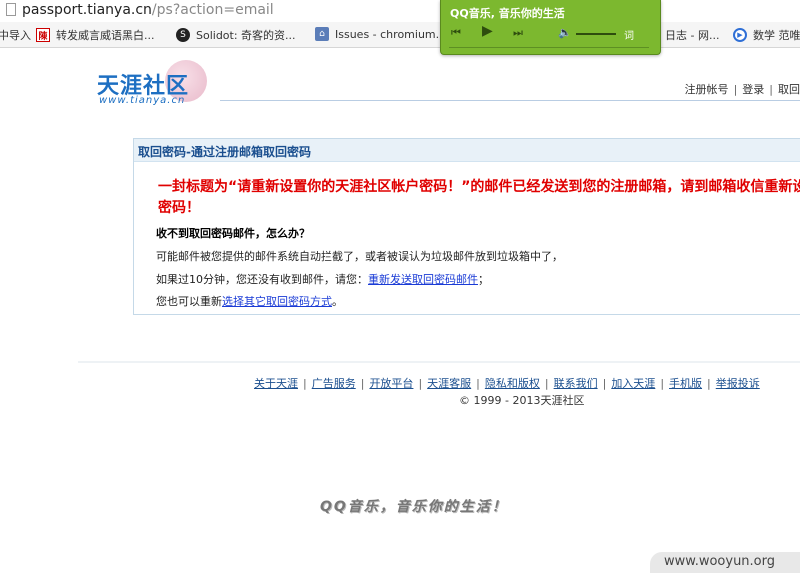 The image size is (800, 573). I want to click on panel-header: 取回密码-通过注册邮箱取回密码, so click(467, 150).